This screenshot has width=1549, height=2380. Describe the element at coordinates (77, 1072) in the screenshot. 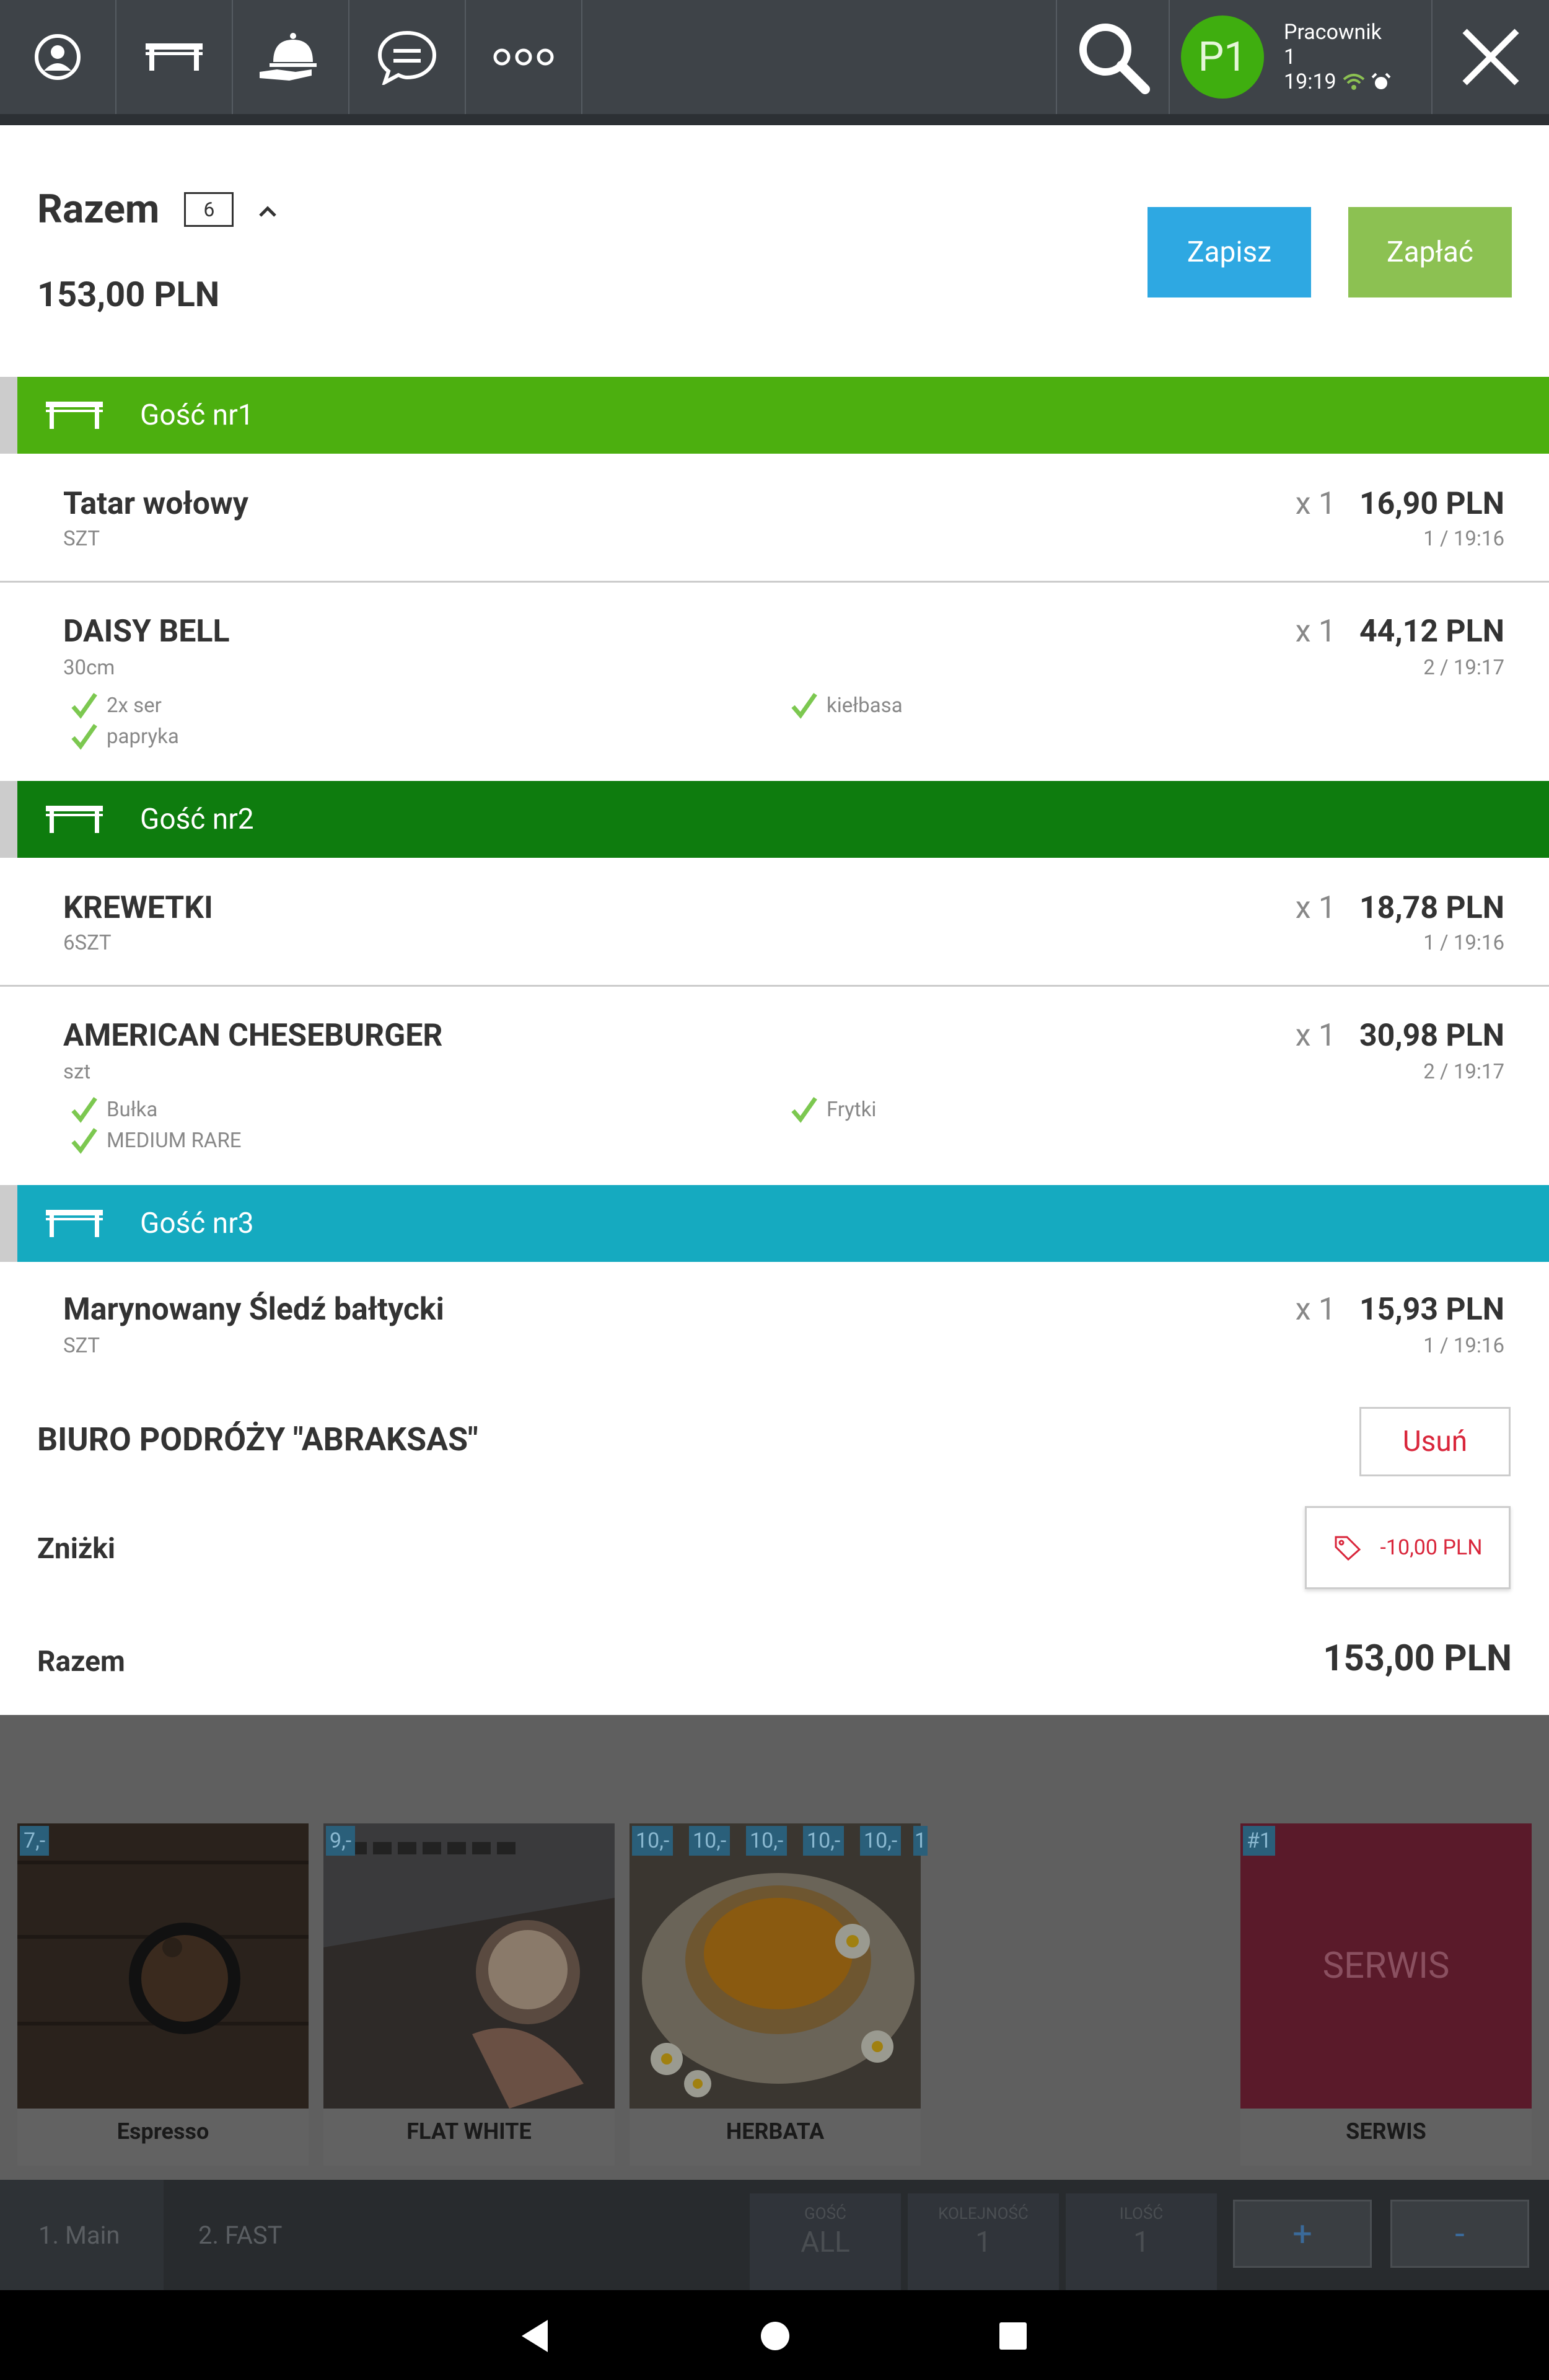

I see `item-unit: szt` at that location.